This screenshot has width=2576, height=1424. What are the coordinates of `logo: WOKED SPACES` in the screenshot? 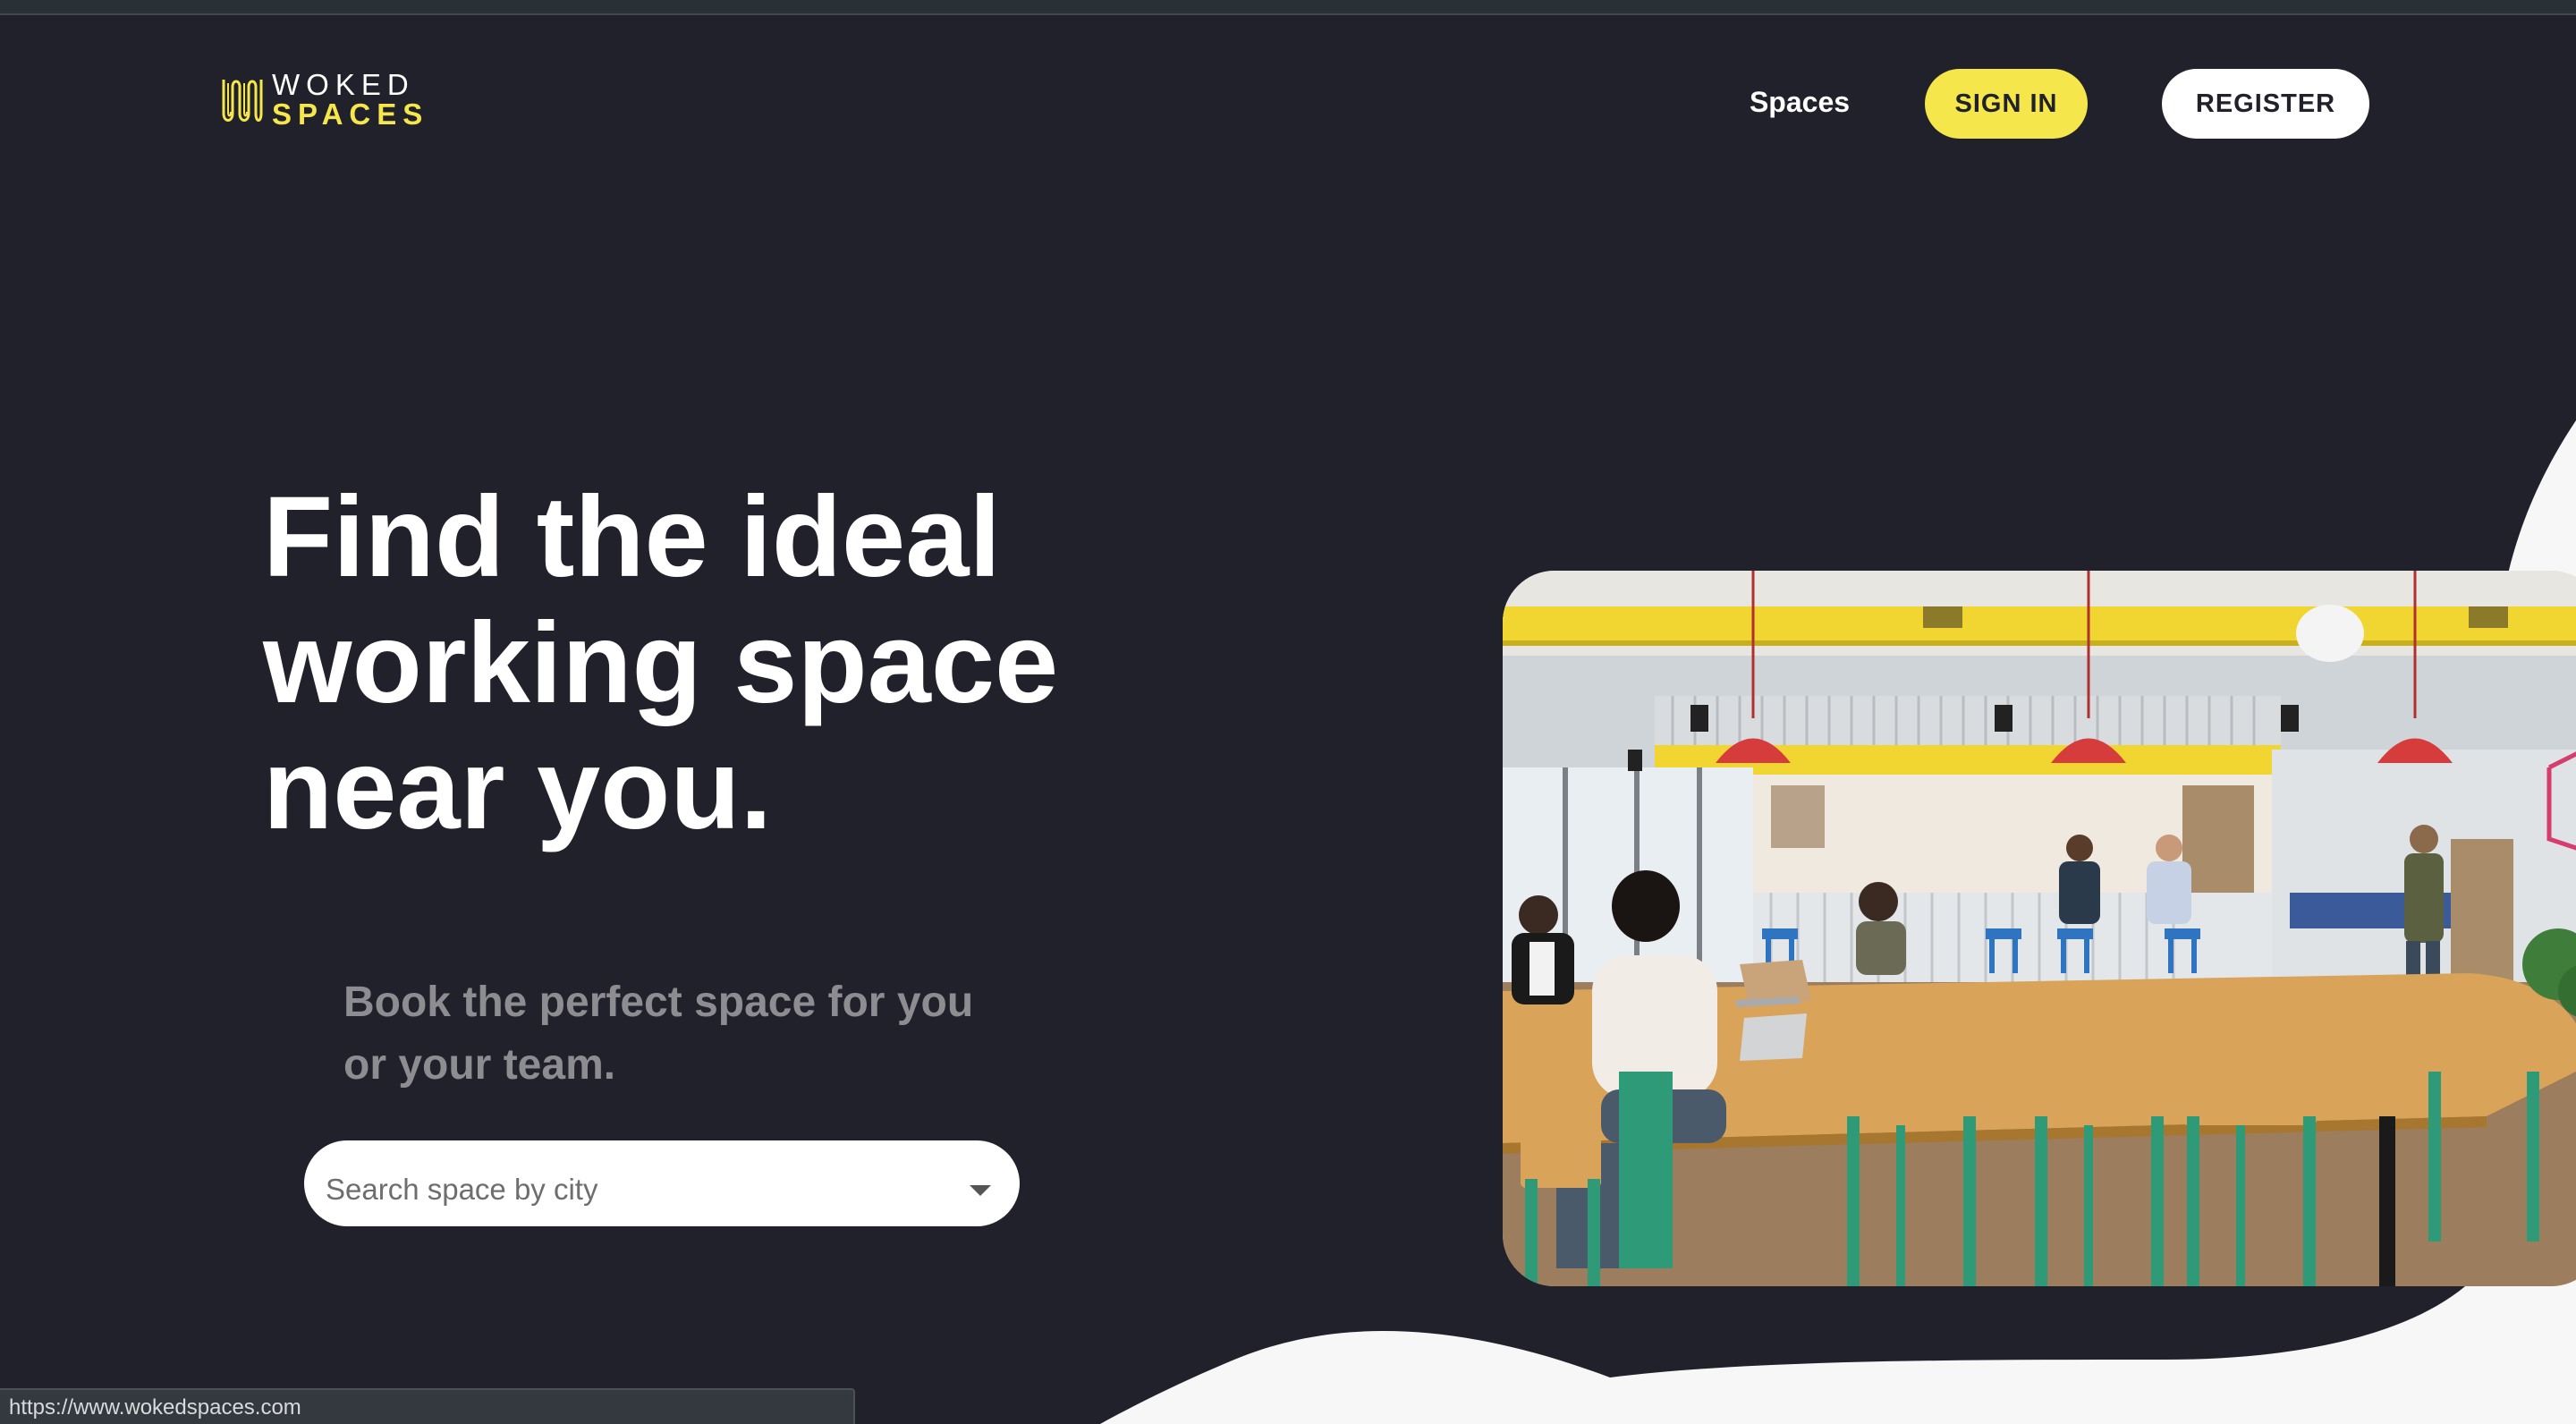 It's located at (324, 99).